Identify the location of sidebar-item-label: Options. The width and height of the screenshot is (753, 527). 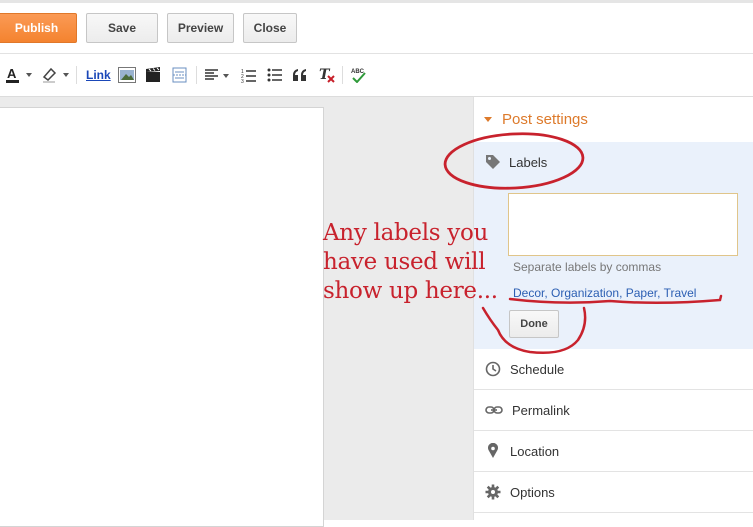
(532, 492).